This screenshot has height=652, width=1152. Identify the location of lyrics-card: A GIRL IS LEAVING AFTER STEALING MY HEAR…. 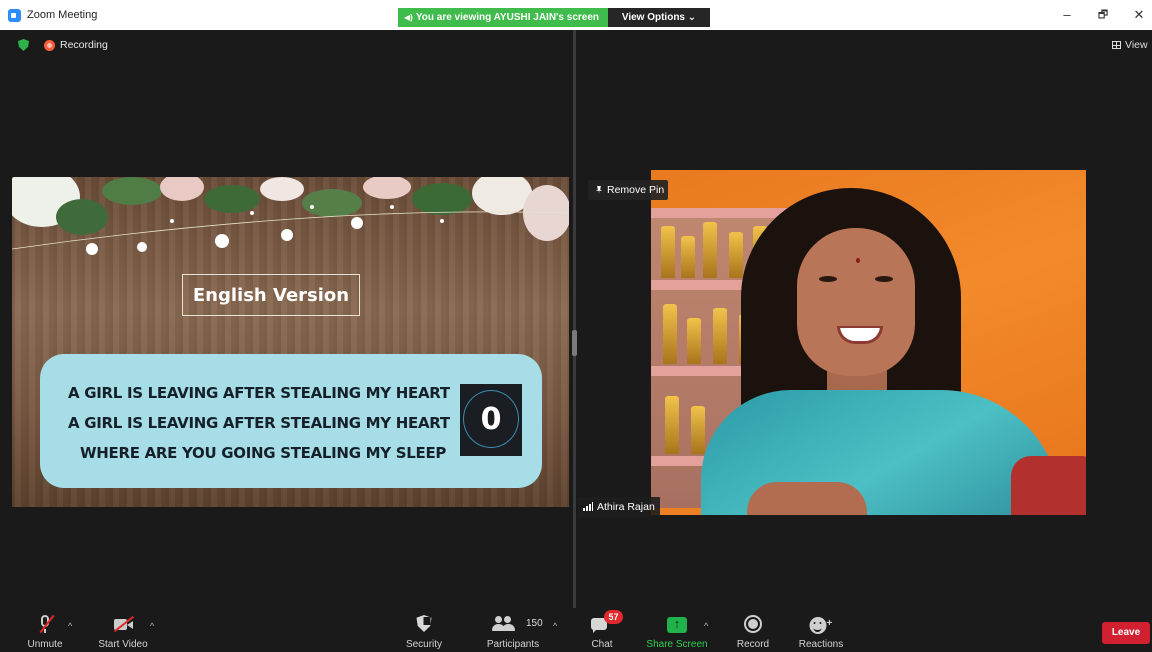
(291, 421).